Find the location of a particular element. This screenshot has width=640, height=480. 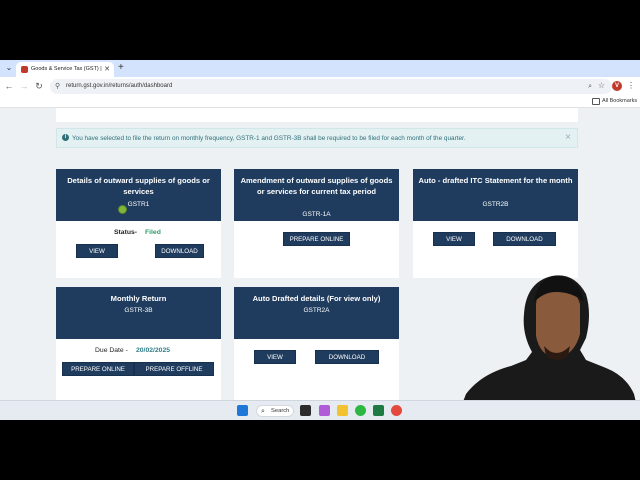

windows-start-icon is located at coordinates (242, 410).